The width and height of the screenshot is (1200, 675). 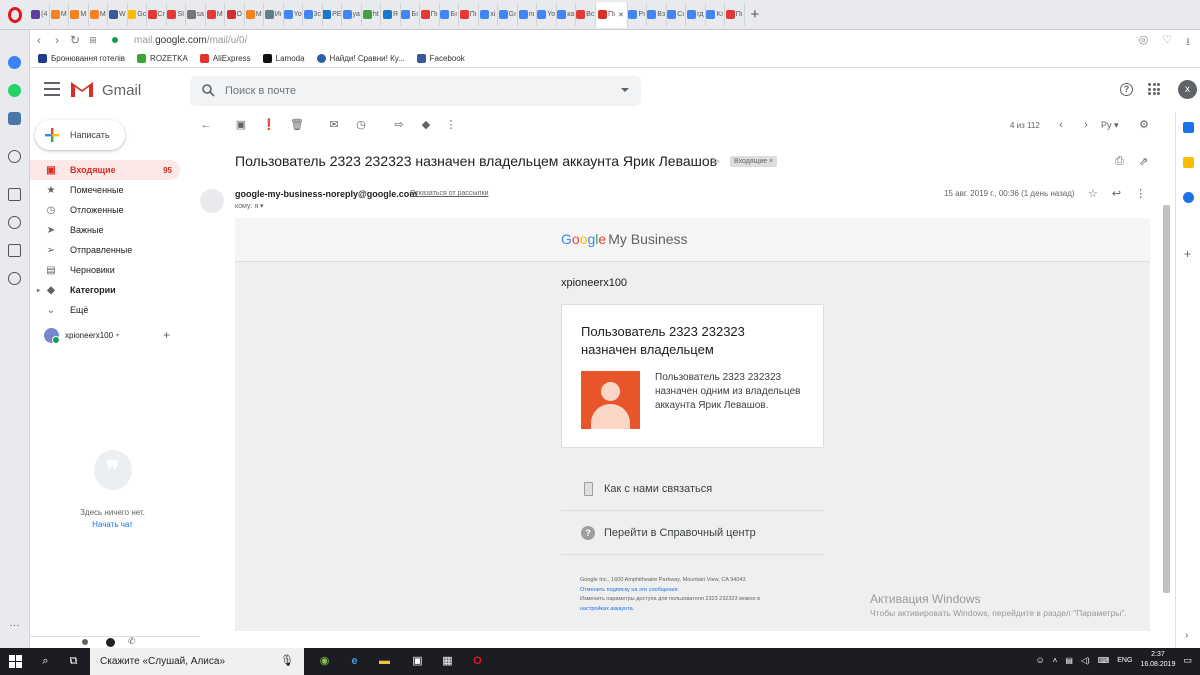 I want to click on task-view-icon: ⧉, so click(x=73, y=661).